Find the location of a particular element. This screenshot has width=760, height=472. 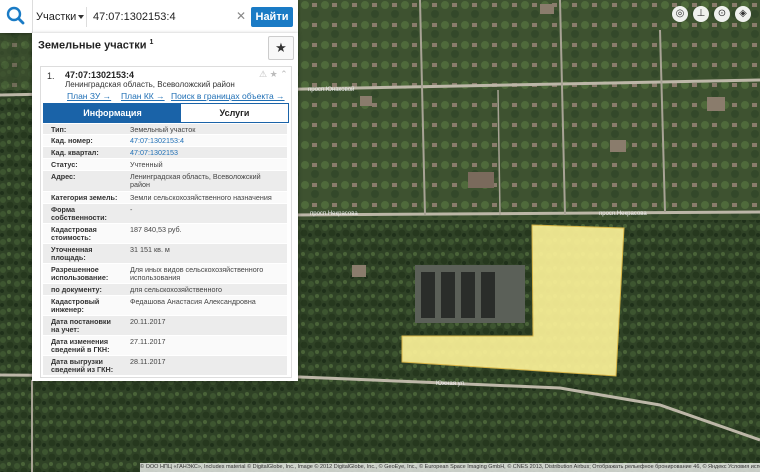

layers-icon: ◎ is located at coordinates (680, 14).